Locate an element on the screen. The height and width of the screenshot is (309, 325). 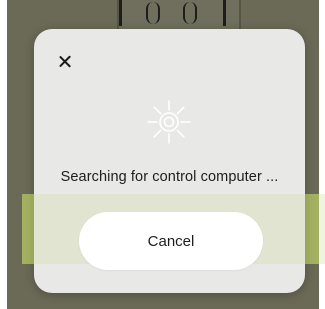
searching-sun-icon is located at coordinates (169, 122).